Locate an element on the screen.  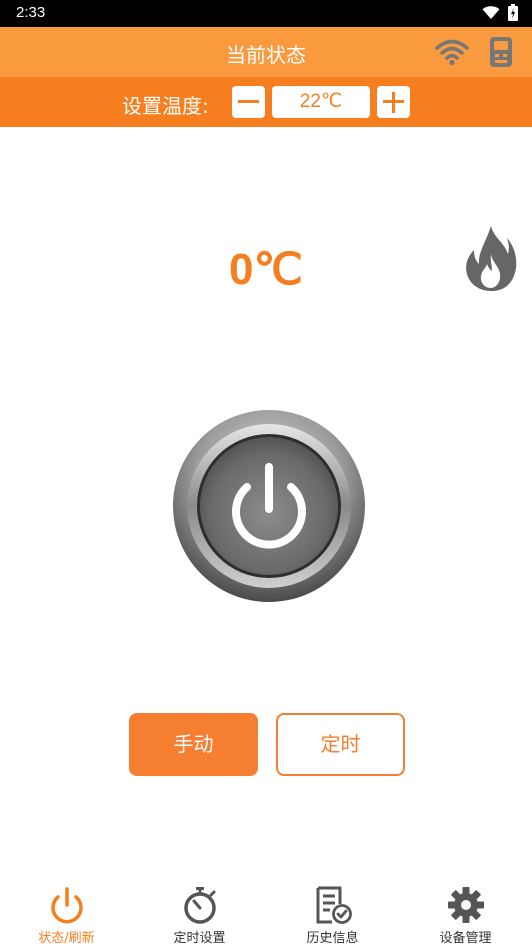
status-icons is located at coordinates (500, 12).